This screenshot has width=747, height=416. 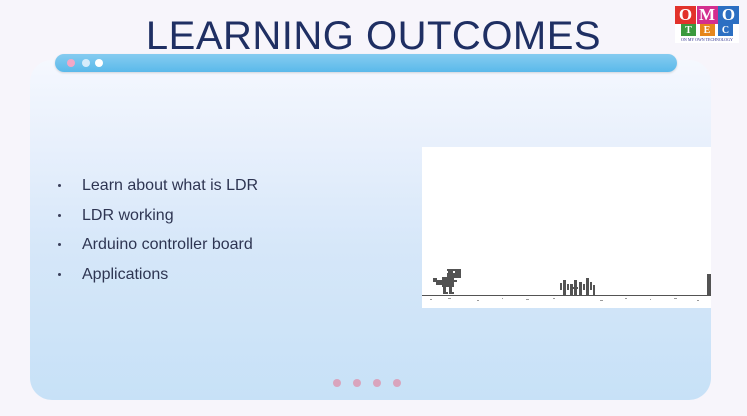 I want to click on slide-title: LEARNING OUTCOMES, so click(x=373, y=36).